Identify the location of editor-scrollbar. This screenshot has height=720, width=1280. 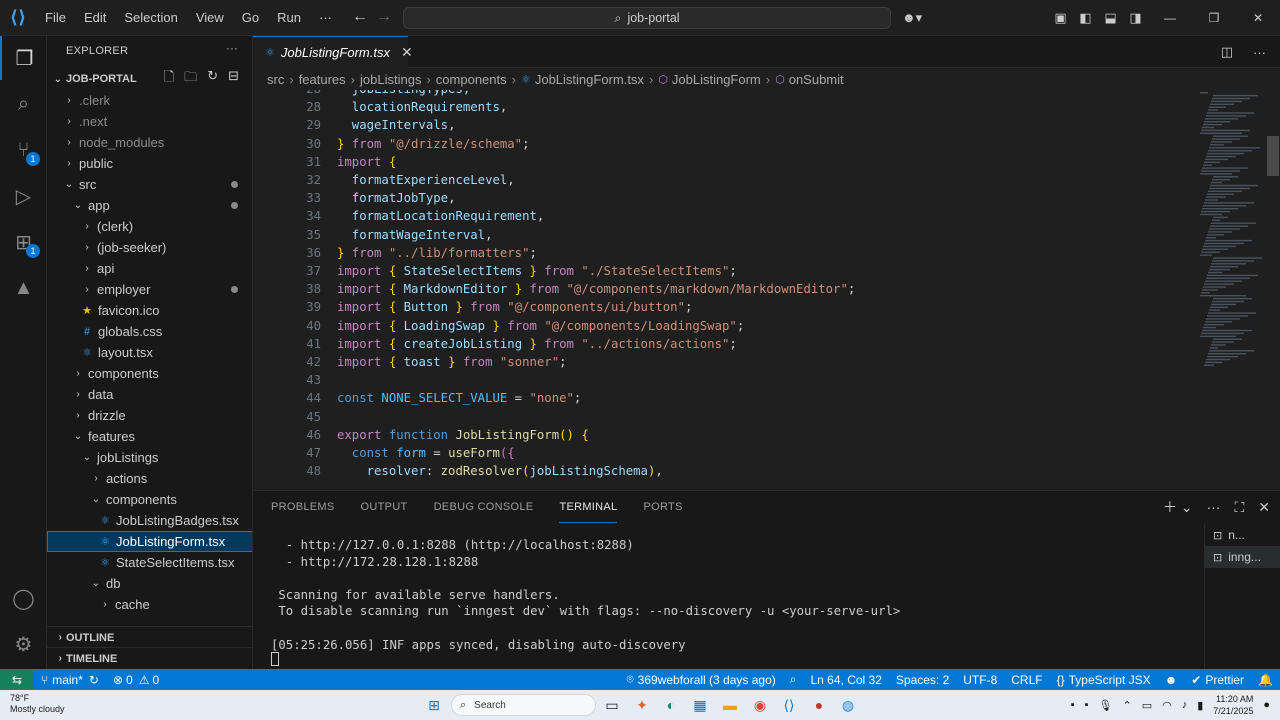
(1273, 290).